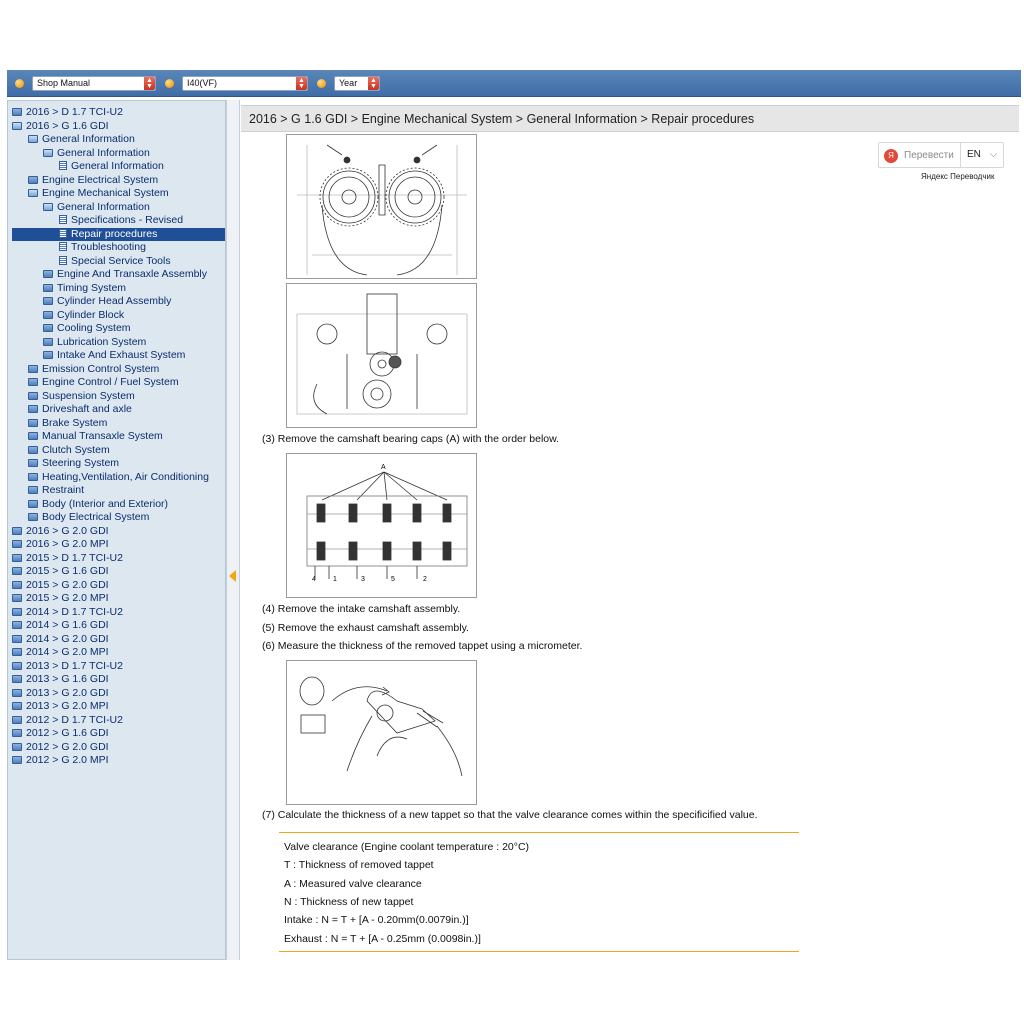 This screenshot has height=1024, width=1024. I want to click on panel-splitter, so click(233, 530).